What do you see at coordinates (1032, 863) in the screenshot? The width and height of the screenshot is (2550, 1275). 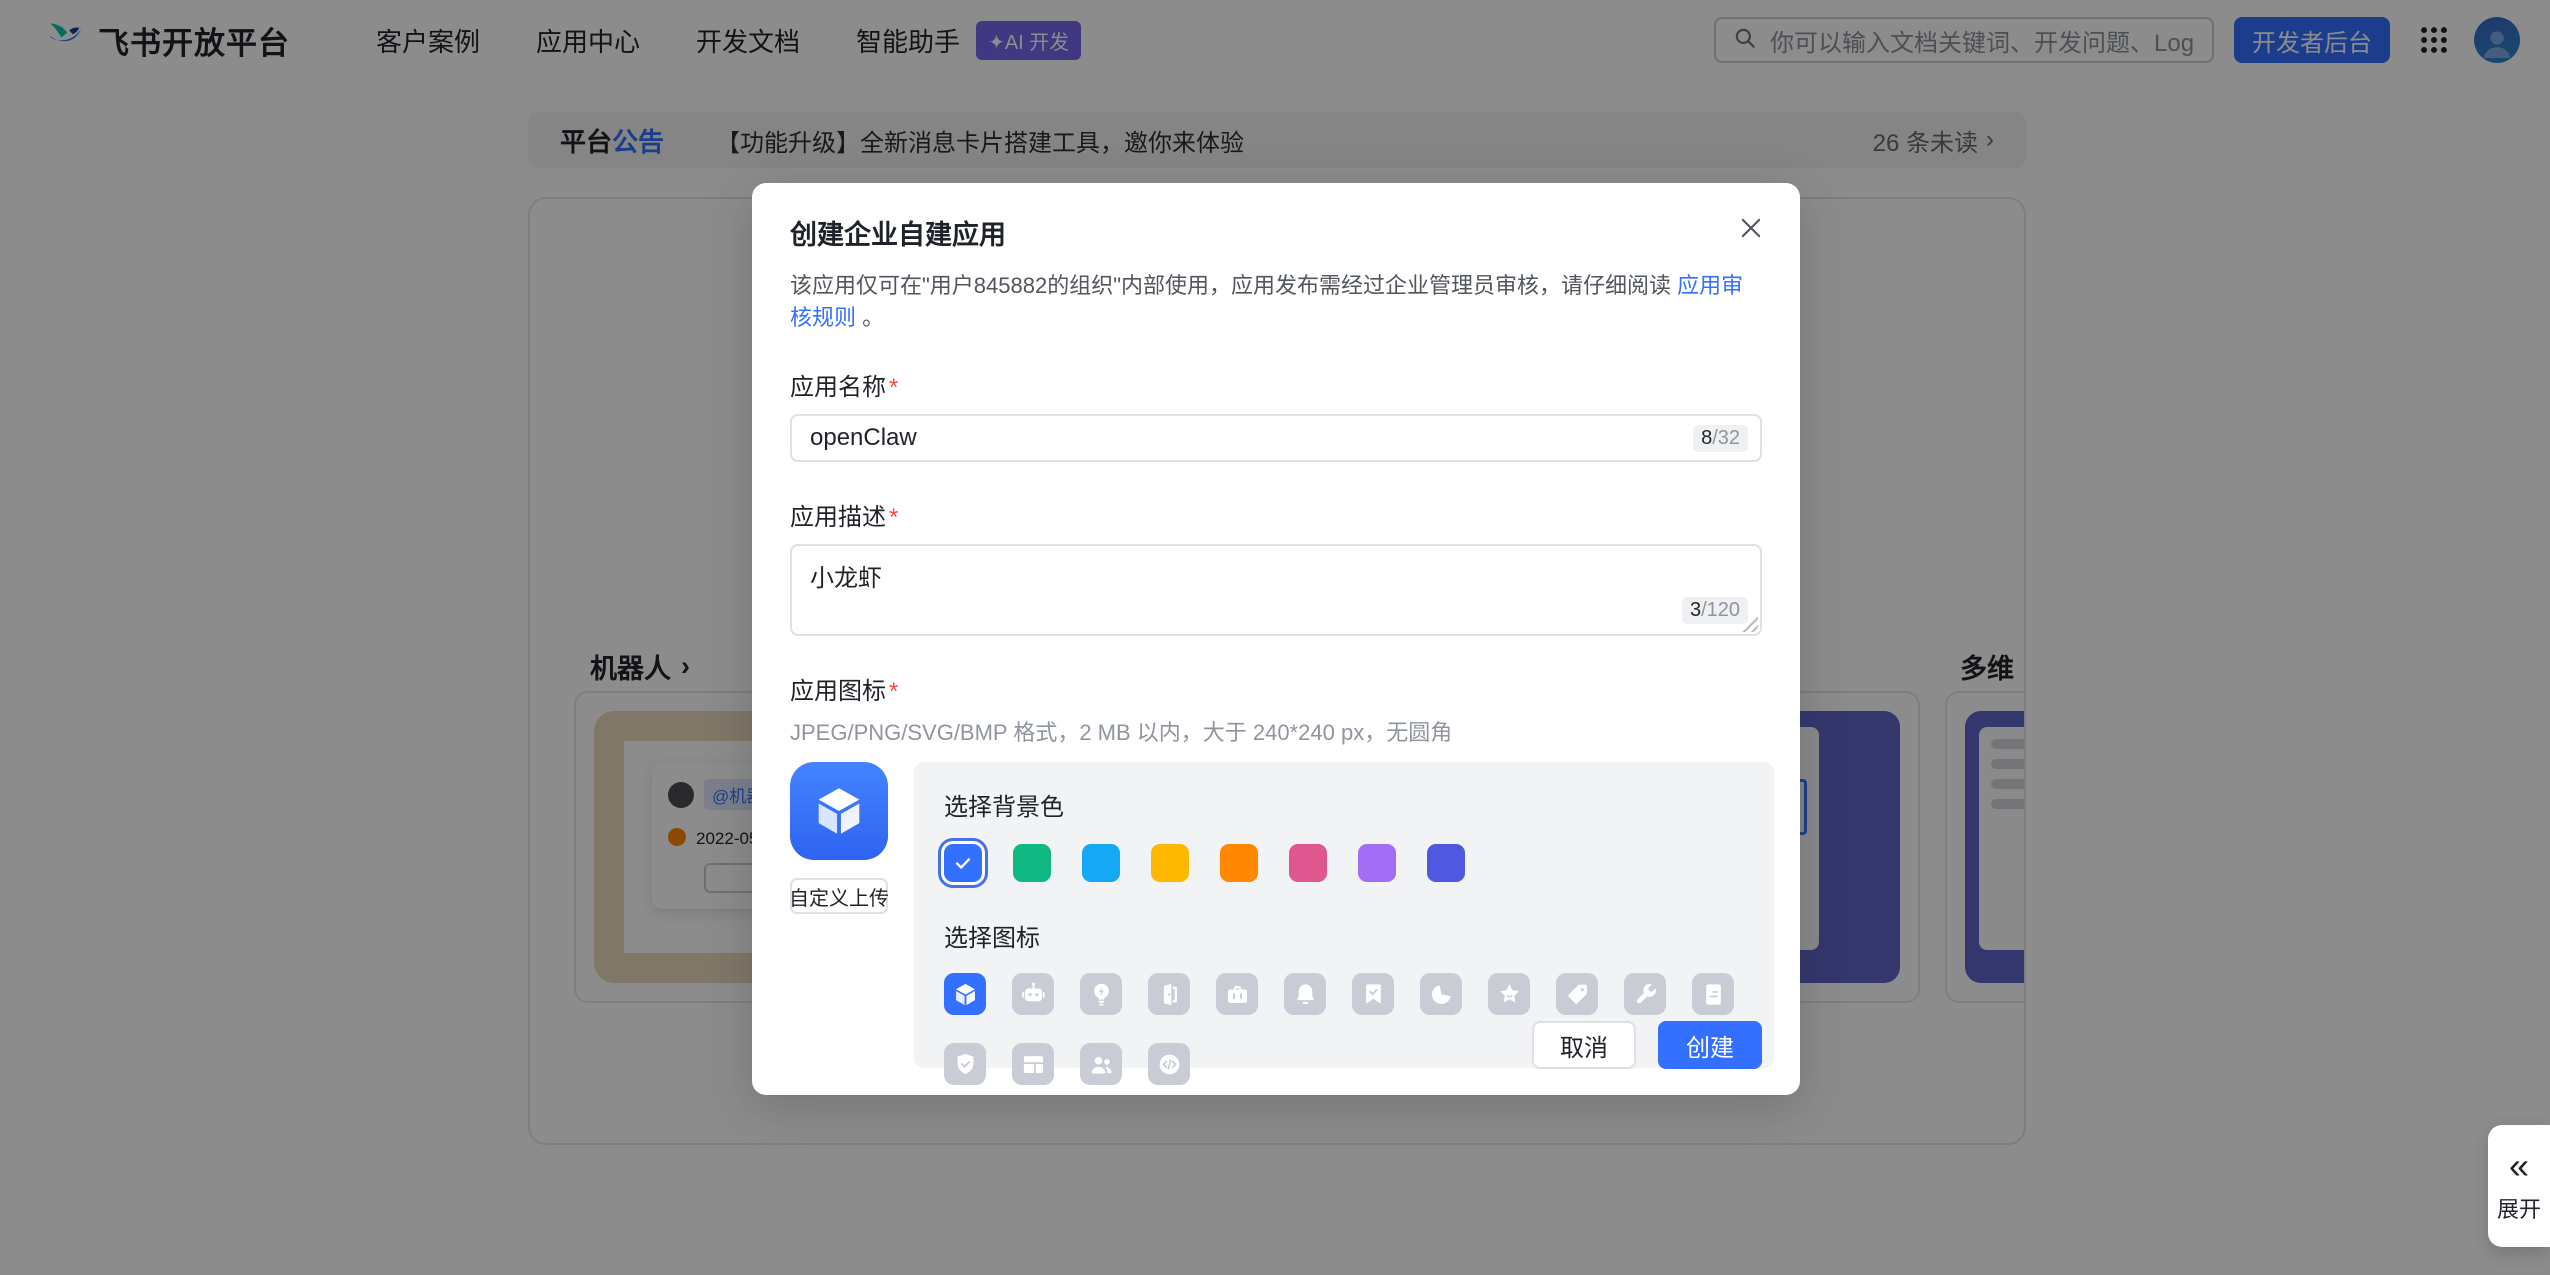 I see `color-swatch-green` at bounding box center [1032, 863].